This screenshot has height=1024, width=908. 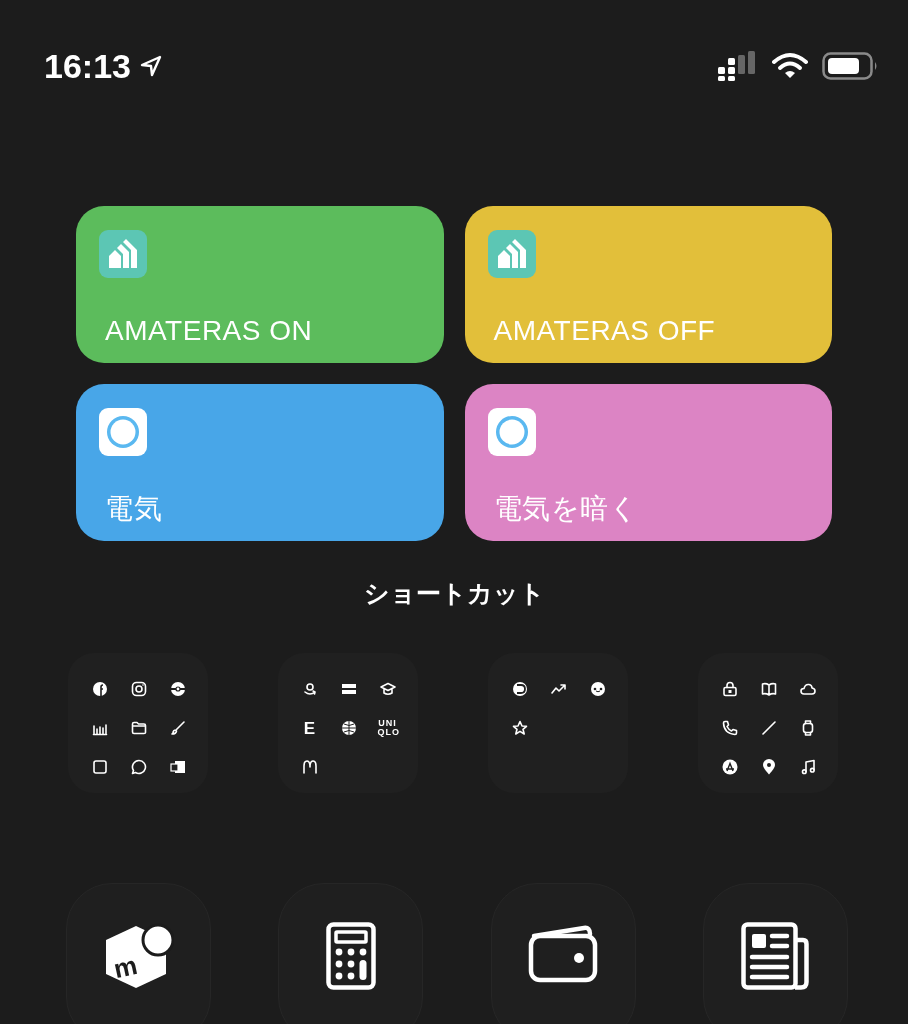 I want to click on shortcut-label: 電気, so click(x=133, y=509).